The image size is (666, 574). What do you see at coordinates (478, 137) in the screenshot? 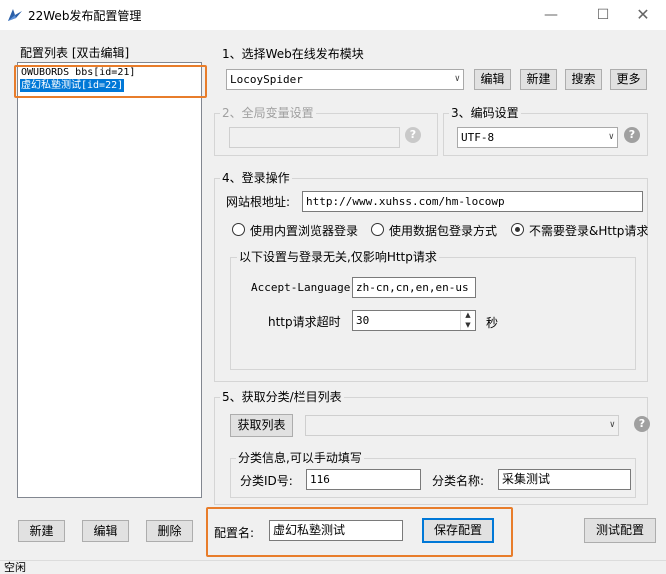
I see `encoding-select-value: UTF-8` at bounding box center [478, 137].